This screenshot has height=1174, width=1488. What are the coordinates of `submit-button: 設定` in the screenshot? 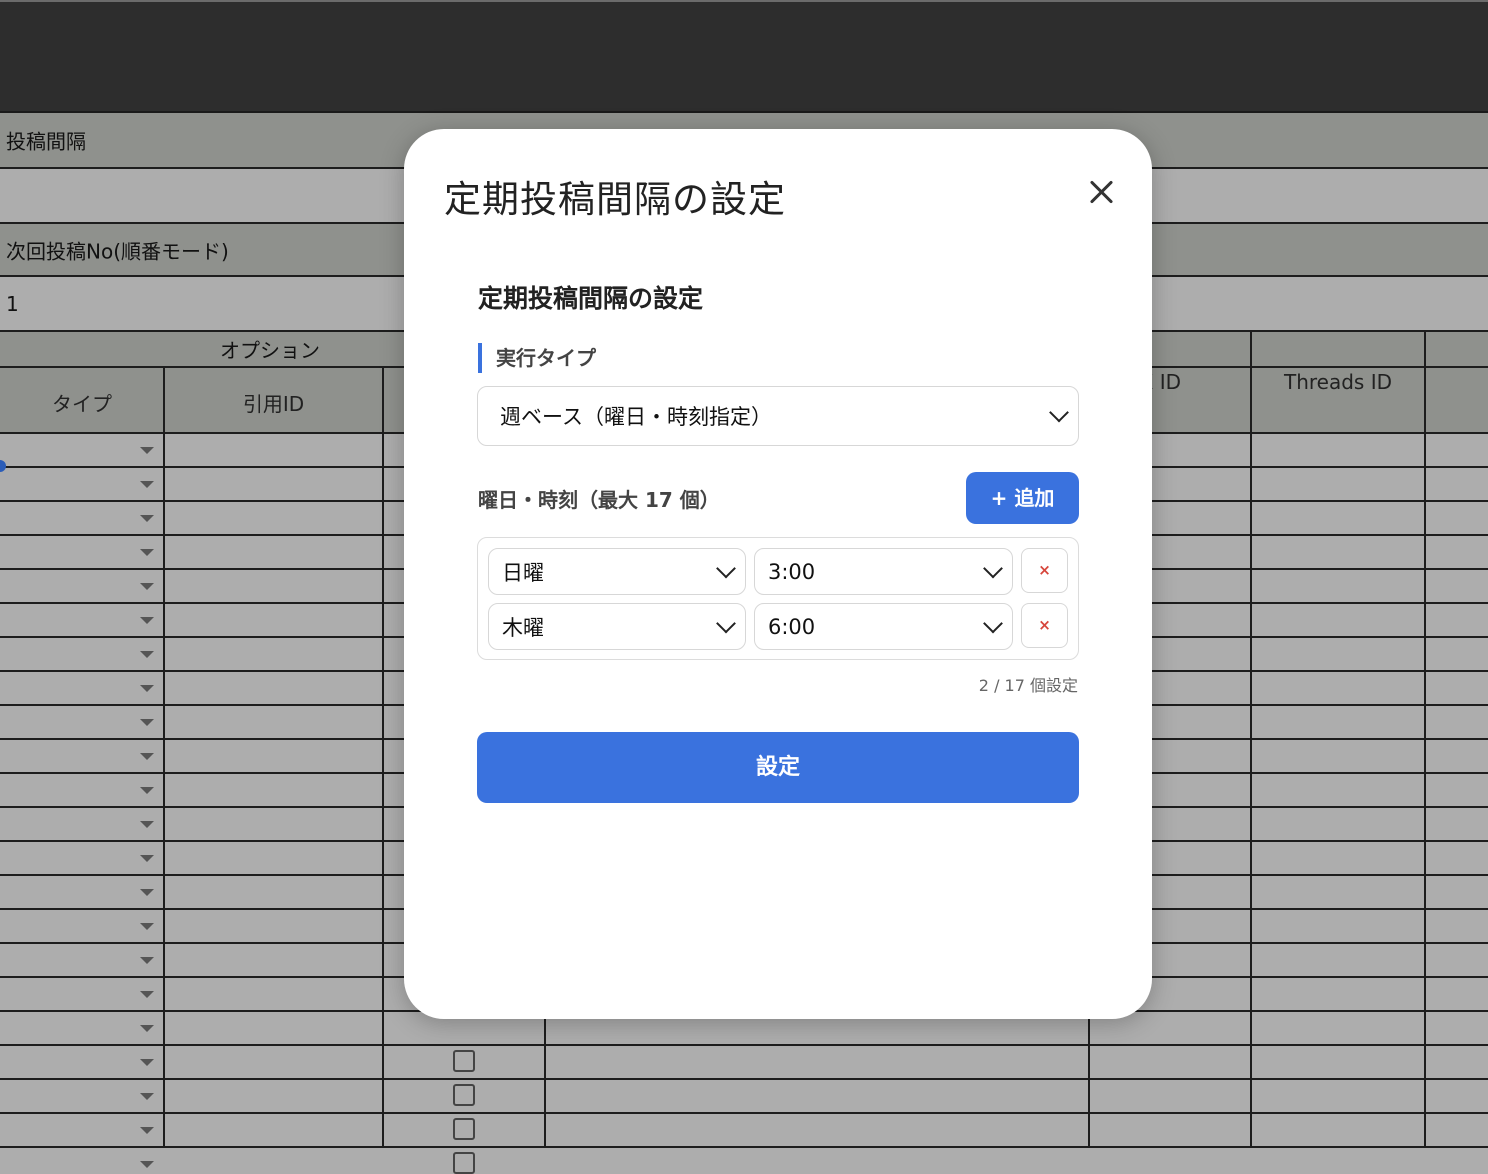 It's located at (778, 767).